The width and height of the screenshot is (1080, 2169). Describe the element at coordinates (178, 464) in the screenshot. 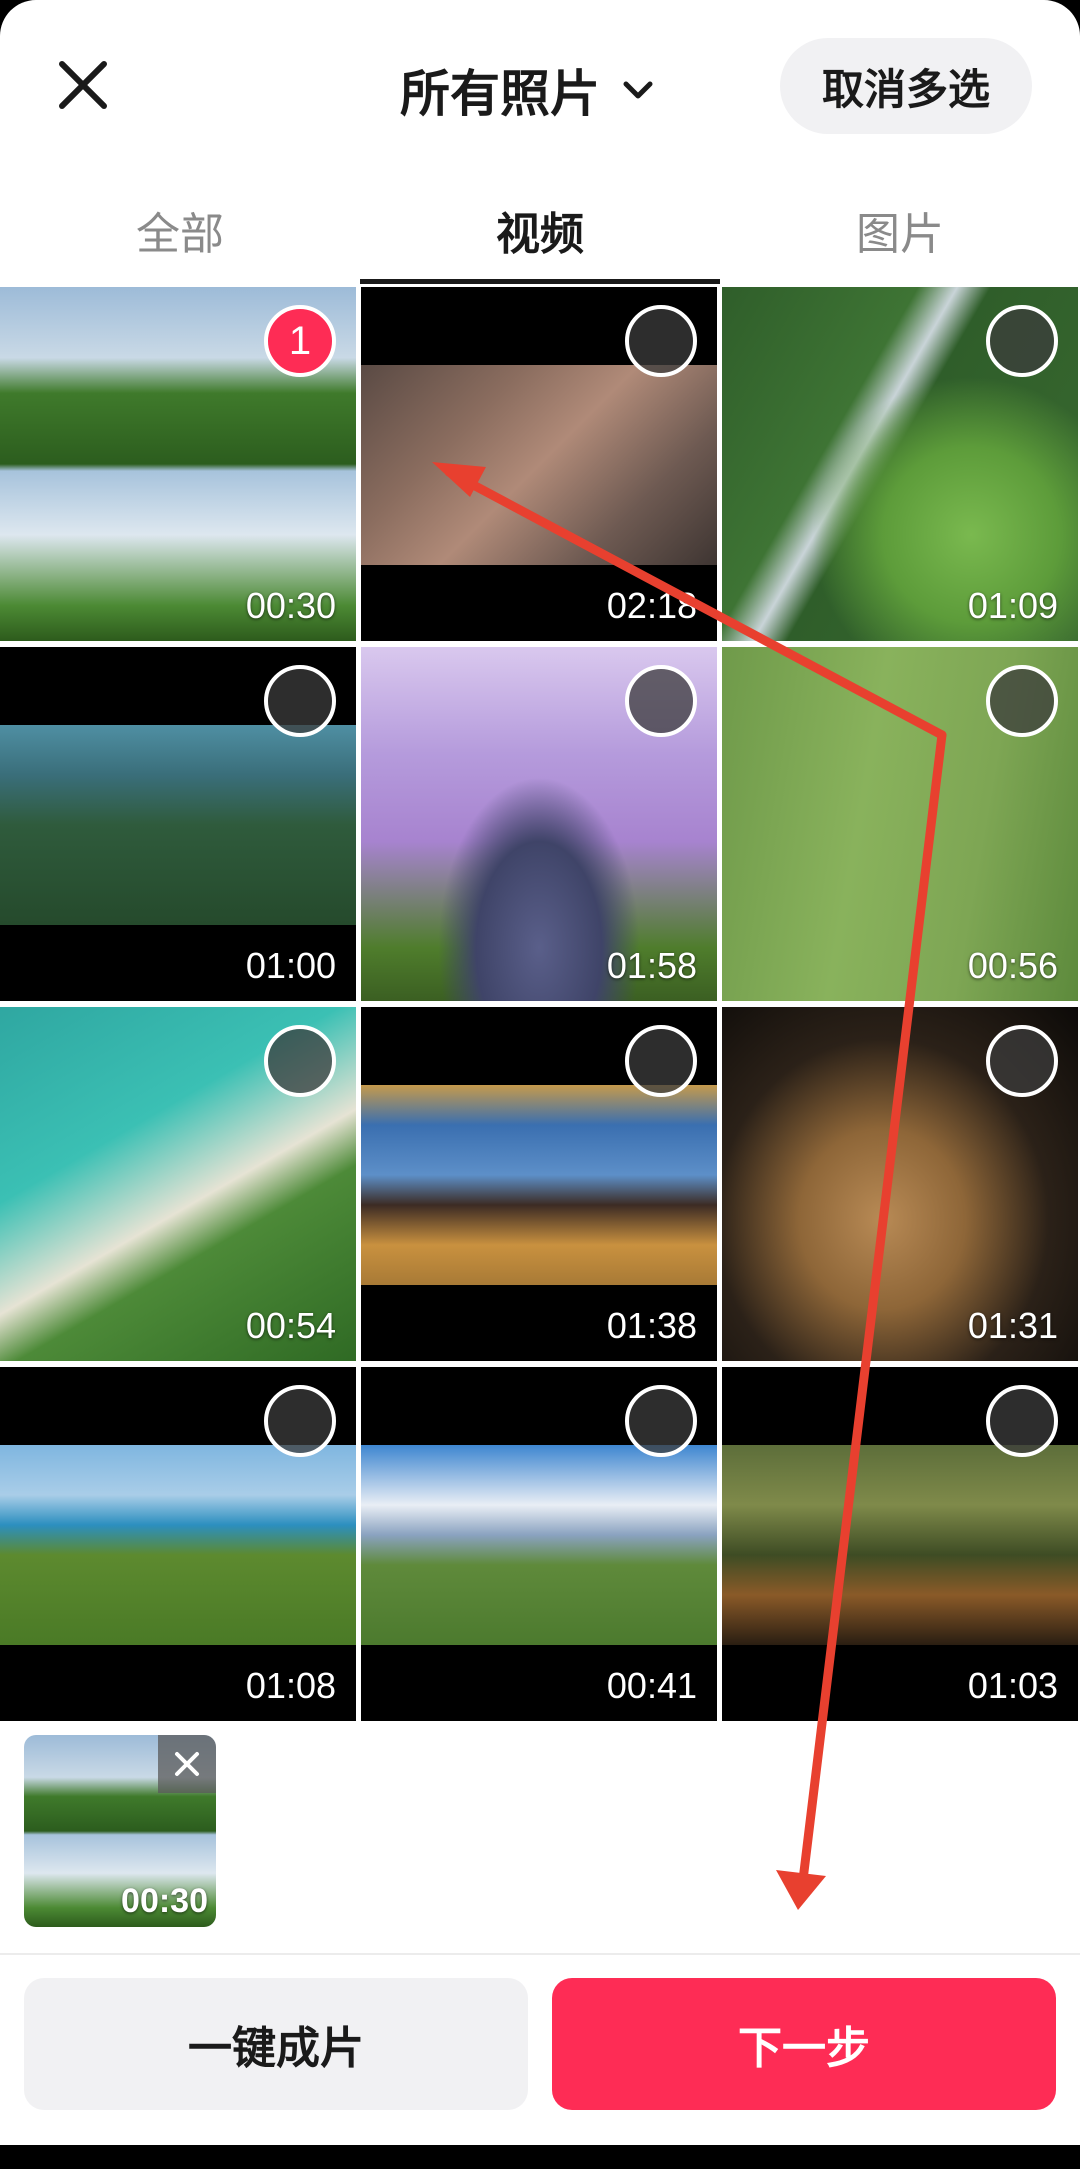

I see `video-tile: 1 00:30` at that location.